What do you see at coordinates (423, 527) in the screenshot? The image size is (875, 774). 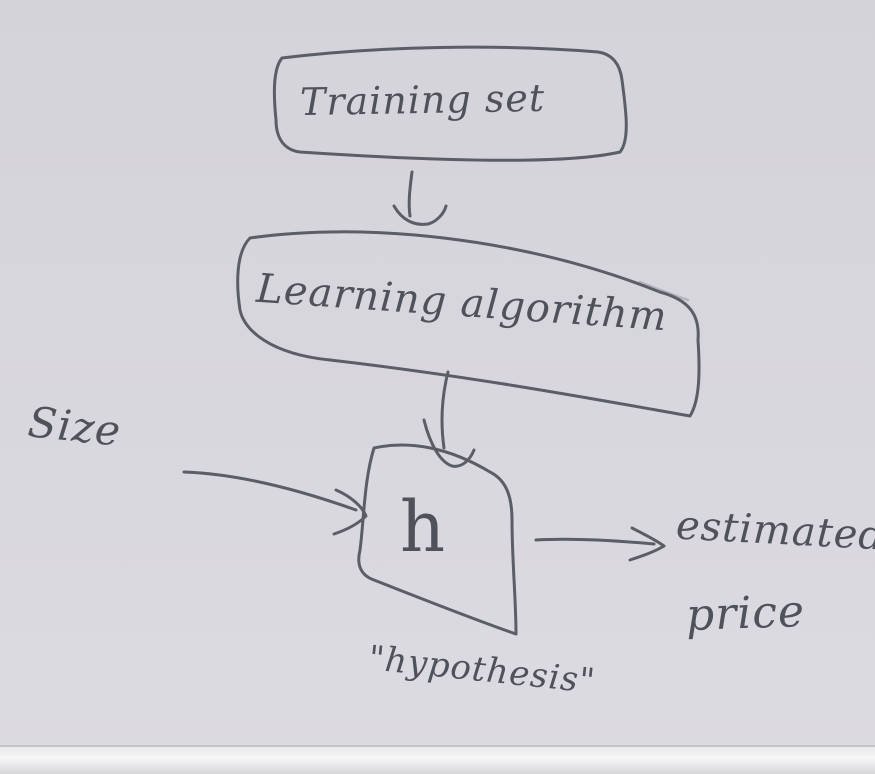 I see `hypothesis-symbol: h` at bounding box center [423, 527].